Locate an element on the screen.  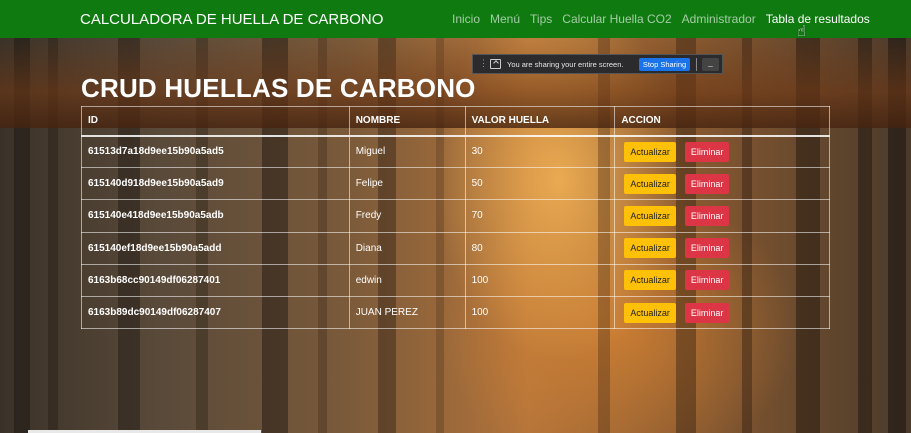
nav-link-administrador: Administrador is located at coordinates (719, 19).